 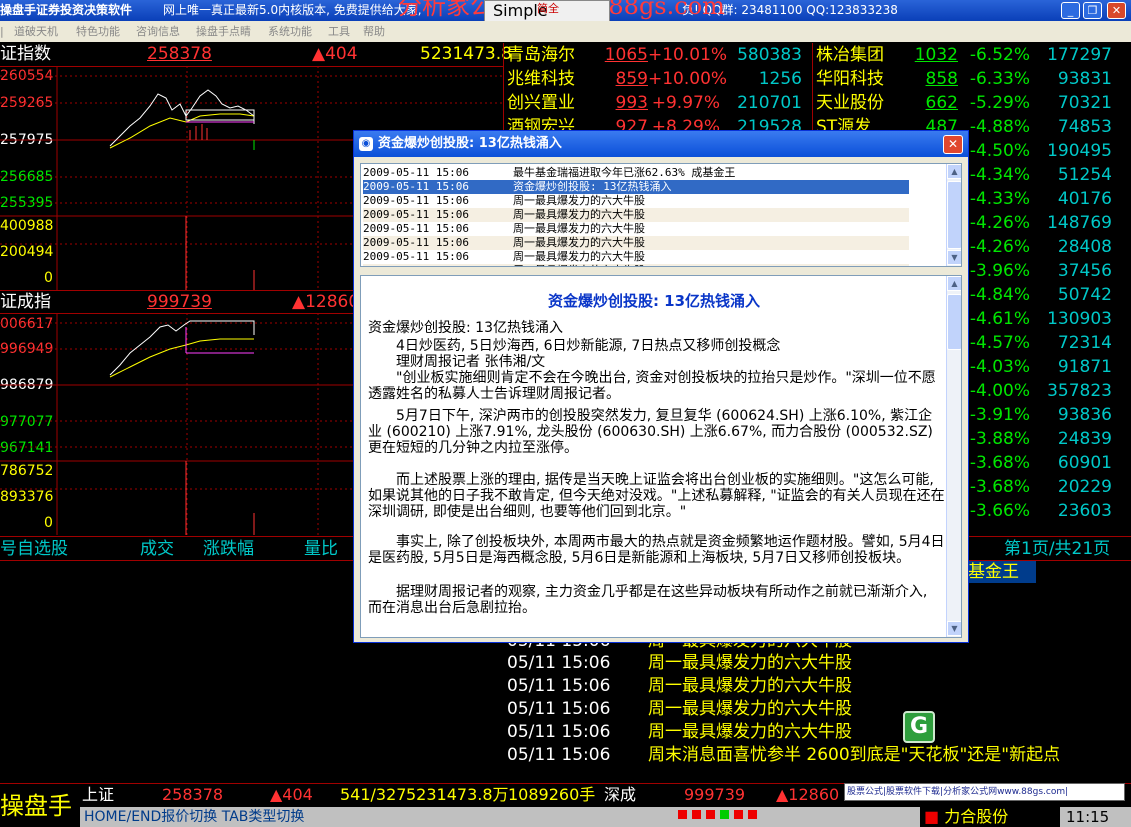 What do you see at coordinates (193, 794) in the screenshot?
I see `sh-price: 258378` at bounding box center [193, 794].